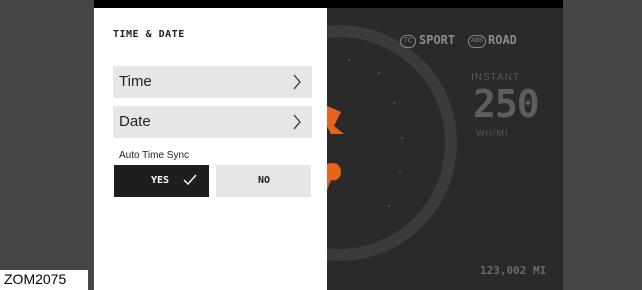 Image resolution: width=642 pixels, height=290 pixels. What do you see at coordinates (477, 41) in the screenshot?
I see `abs-icon: ABS` at bounding box center [477, 41].